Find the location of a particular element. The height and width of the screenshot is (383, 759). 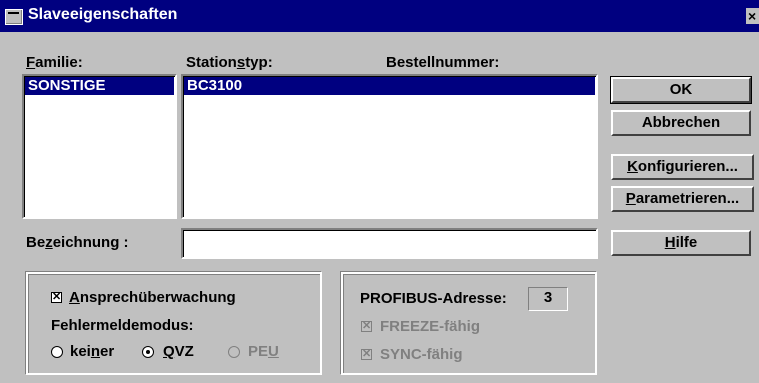

radio-qvz-label: QVZ is located at coordinates (178, 351).